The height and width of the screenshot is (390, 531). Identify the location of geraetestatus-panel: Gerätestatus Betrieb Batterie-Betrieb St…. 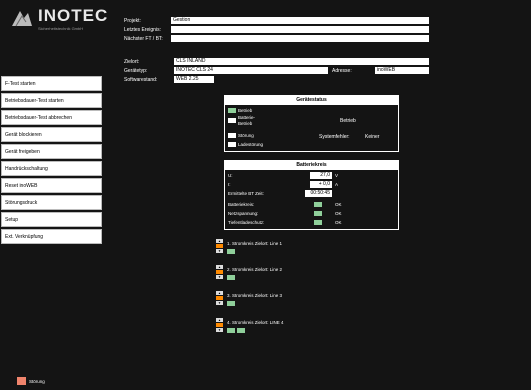
(311, 123).